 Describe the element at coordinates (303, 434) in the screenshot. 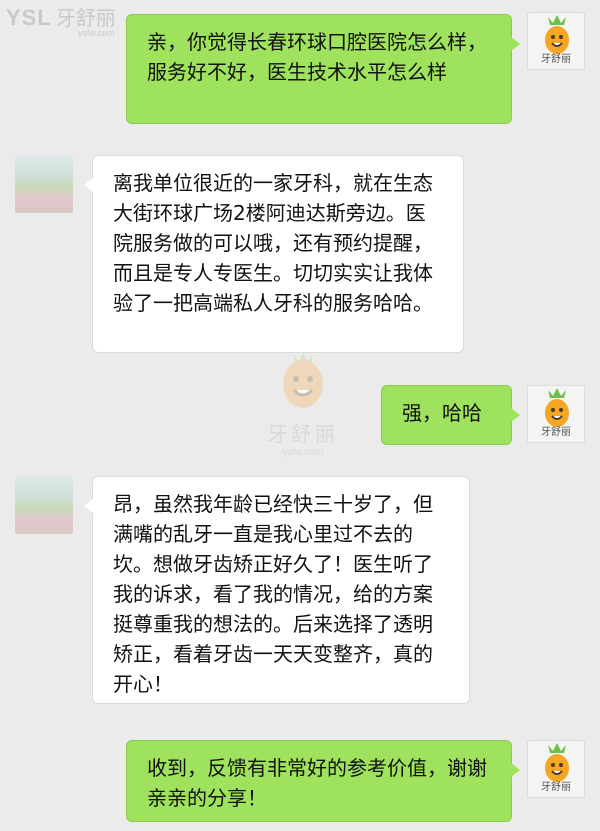

I see `watermark-center-name: 牙舒丽` at that location.